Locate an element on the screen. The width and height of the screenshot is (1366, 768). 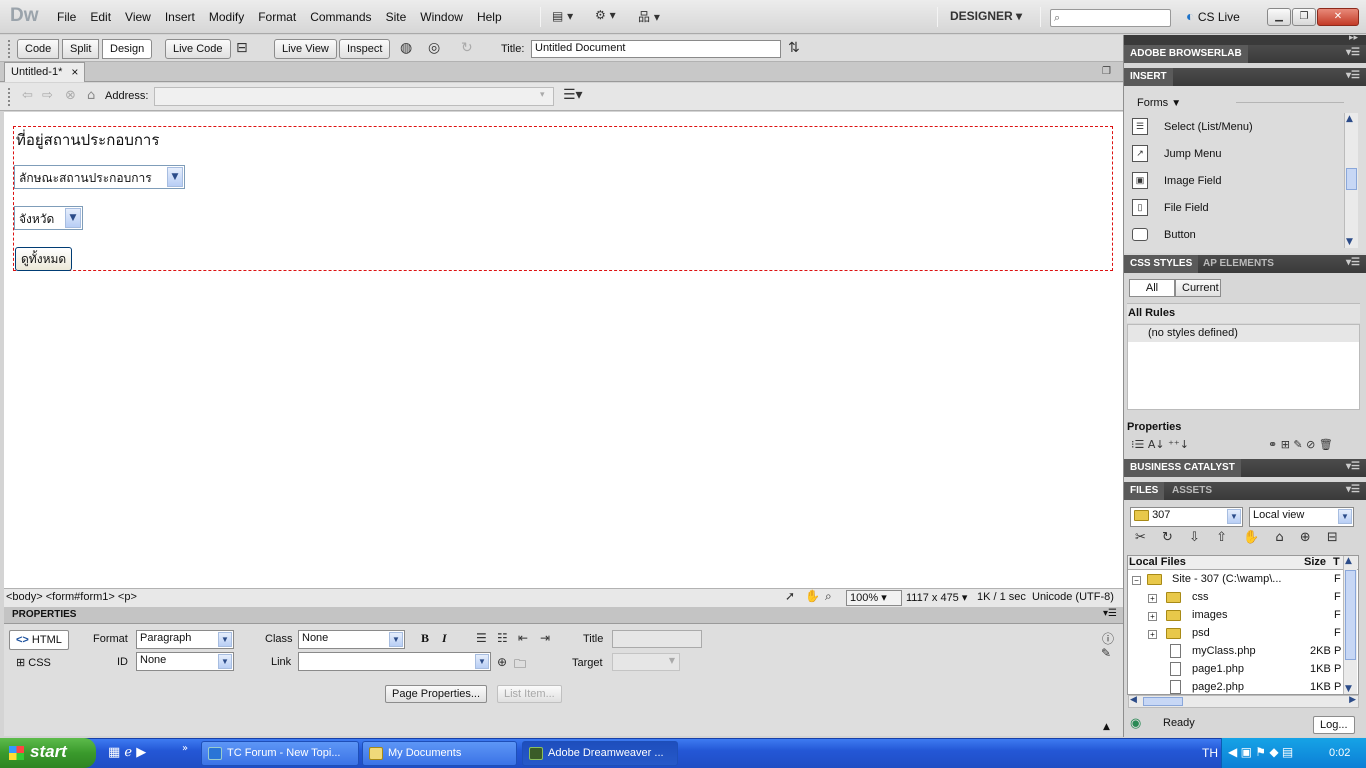
language-indicator: TH is located at coordinates (1210, 753).